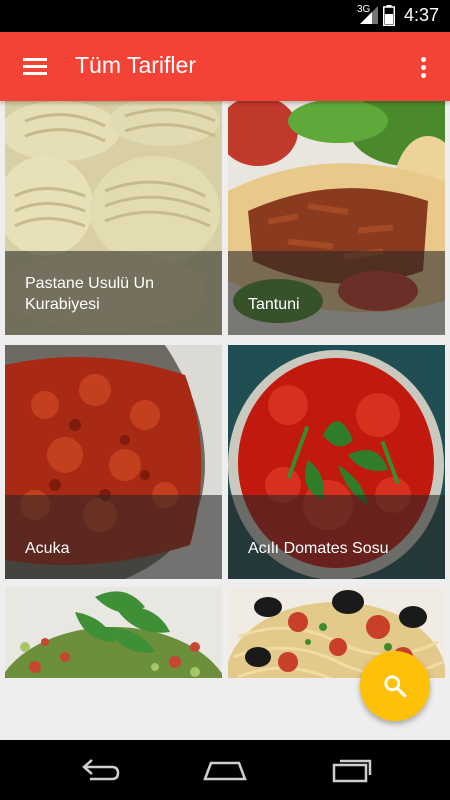 The height and width of the screenshot is (800, 450). Describe the element at coordinates (113, 462) in the screenshot. I see `recipe-card: Acuka` at that location.